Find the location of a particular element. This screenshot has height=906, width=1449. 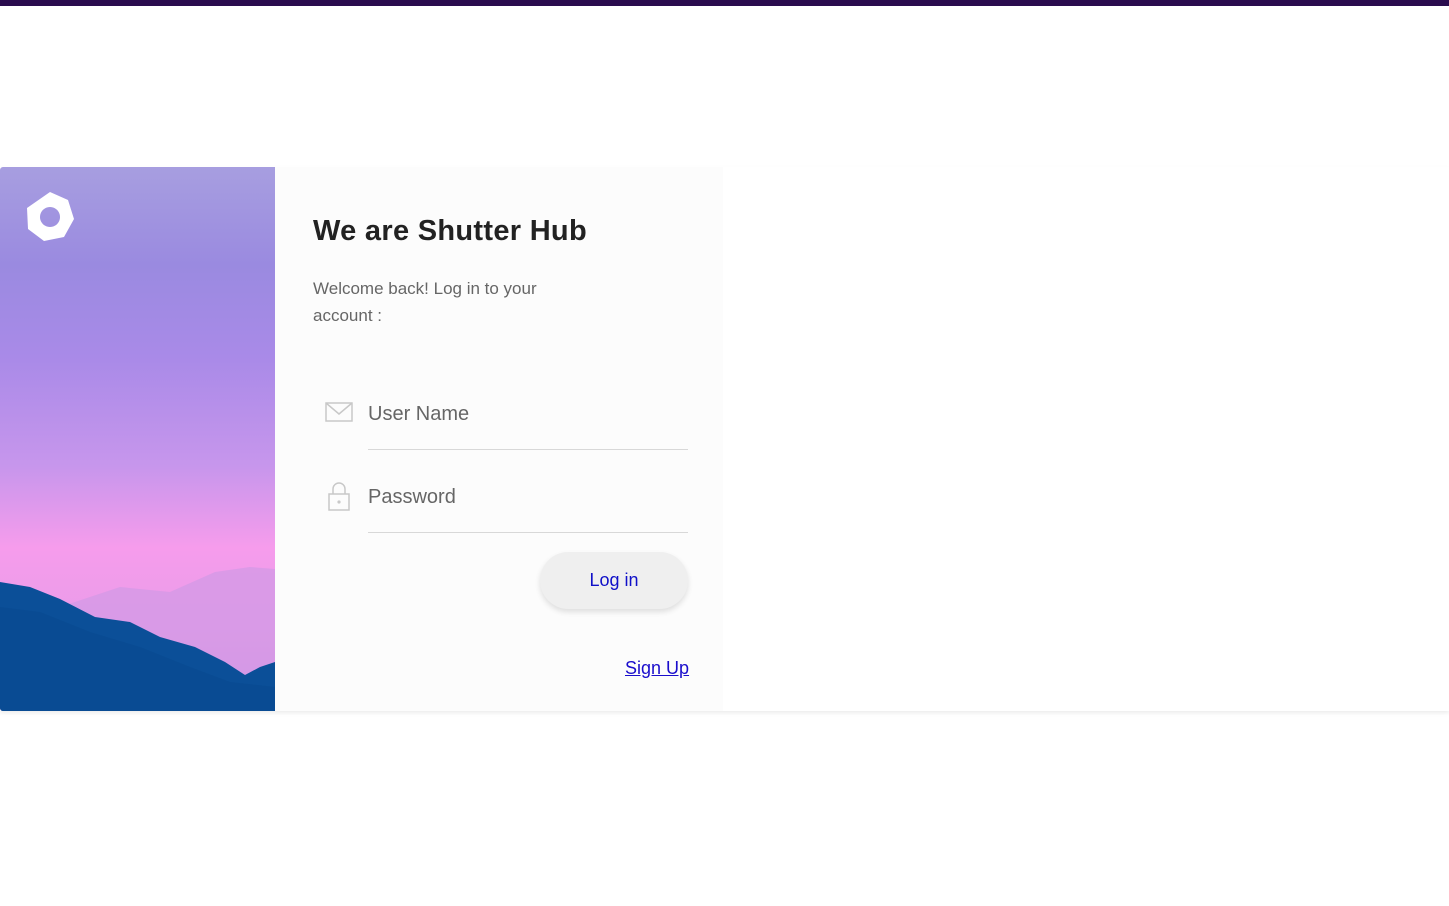

lock-icon is located at coordinates (339, 496).